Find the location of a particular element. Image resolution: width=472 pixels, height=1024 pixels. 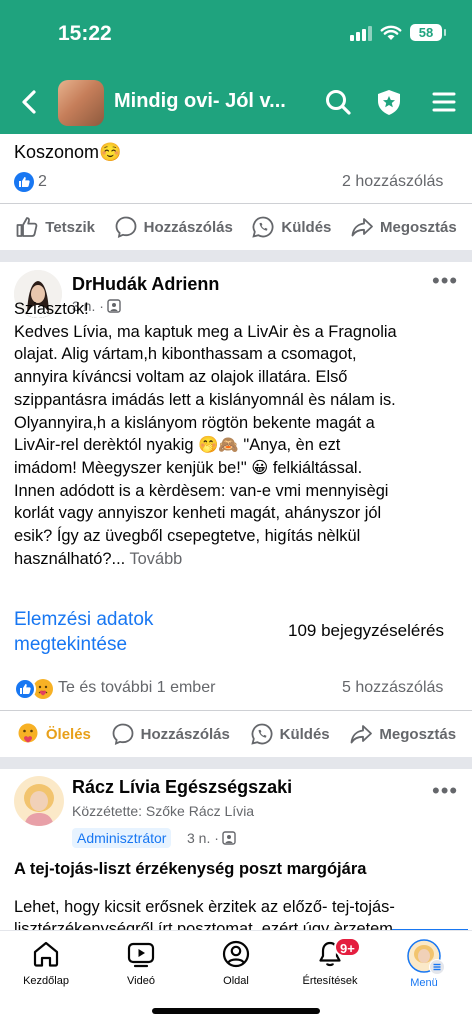

insights-link: Elemzési adatok megtekintése is located at coordinates (83, 632).